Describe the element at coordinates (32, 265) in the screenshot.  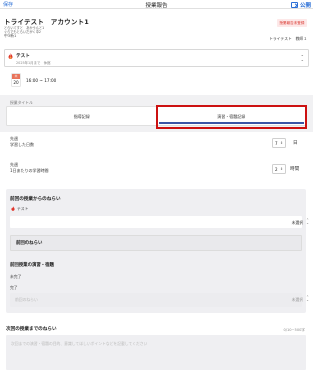
I see `previous-practice-title: 前回授業の演習・宿題` at that location.